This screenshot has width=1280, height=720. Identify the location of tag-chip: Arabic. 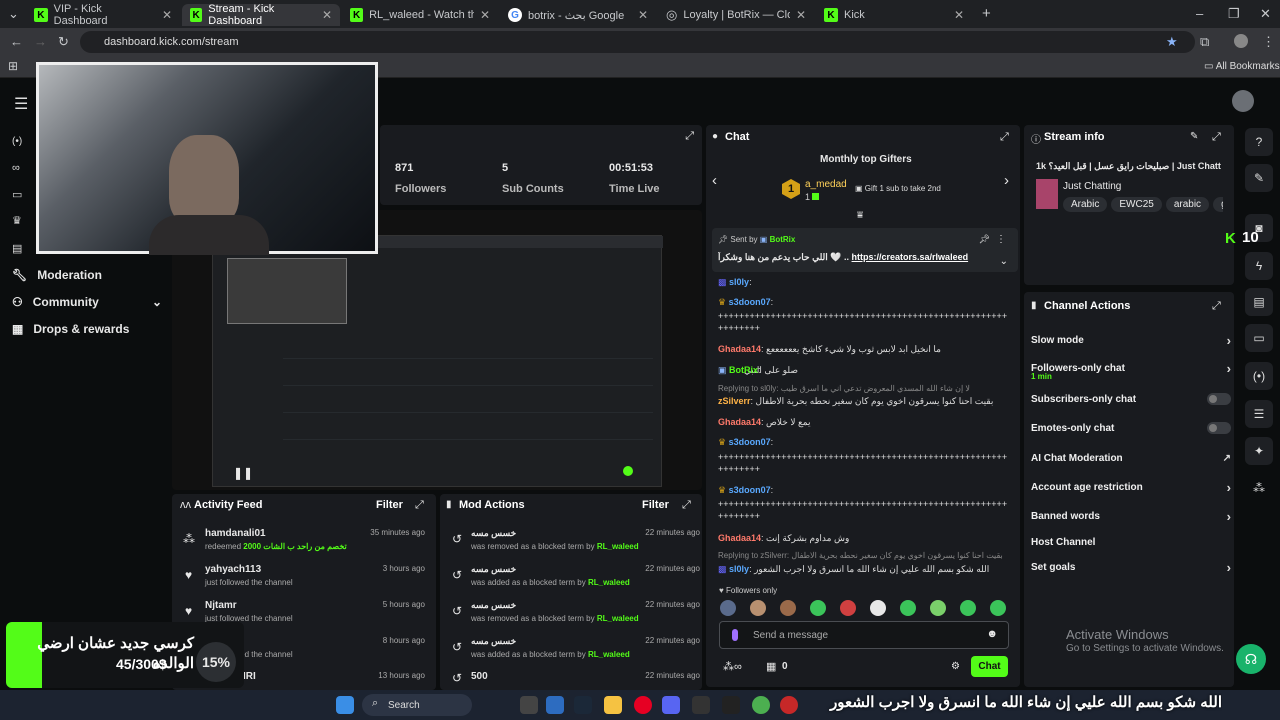
(1085, 204).